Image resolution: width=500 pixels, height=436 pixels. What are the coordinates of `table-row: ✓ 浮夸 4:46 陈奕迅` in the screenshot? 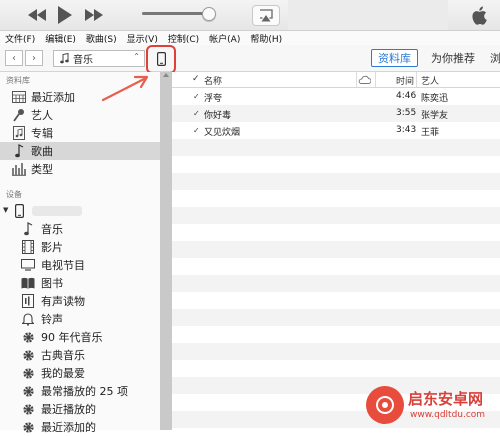 It's located at (336, 96).